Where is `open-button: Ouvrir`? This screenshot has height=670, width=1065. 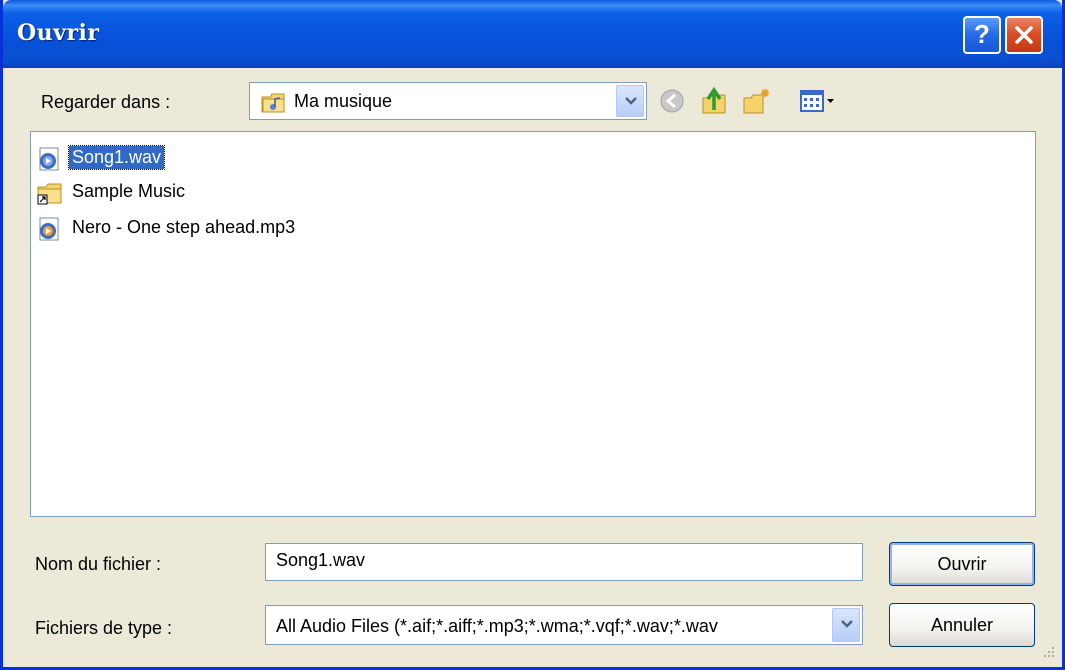
open-button: Ouvrir is located at coordinates (962, 564).